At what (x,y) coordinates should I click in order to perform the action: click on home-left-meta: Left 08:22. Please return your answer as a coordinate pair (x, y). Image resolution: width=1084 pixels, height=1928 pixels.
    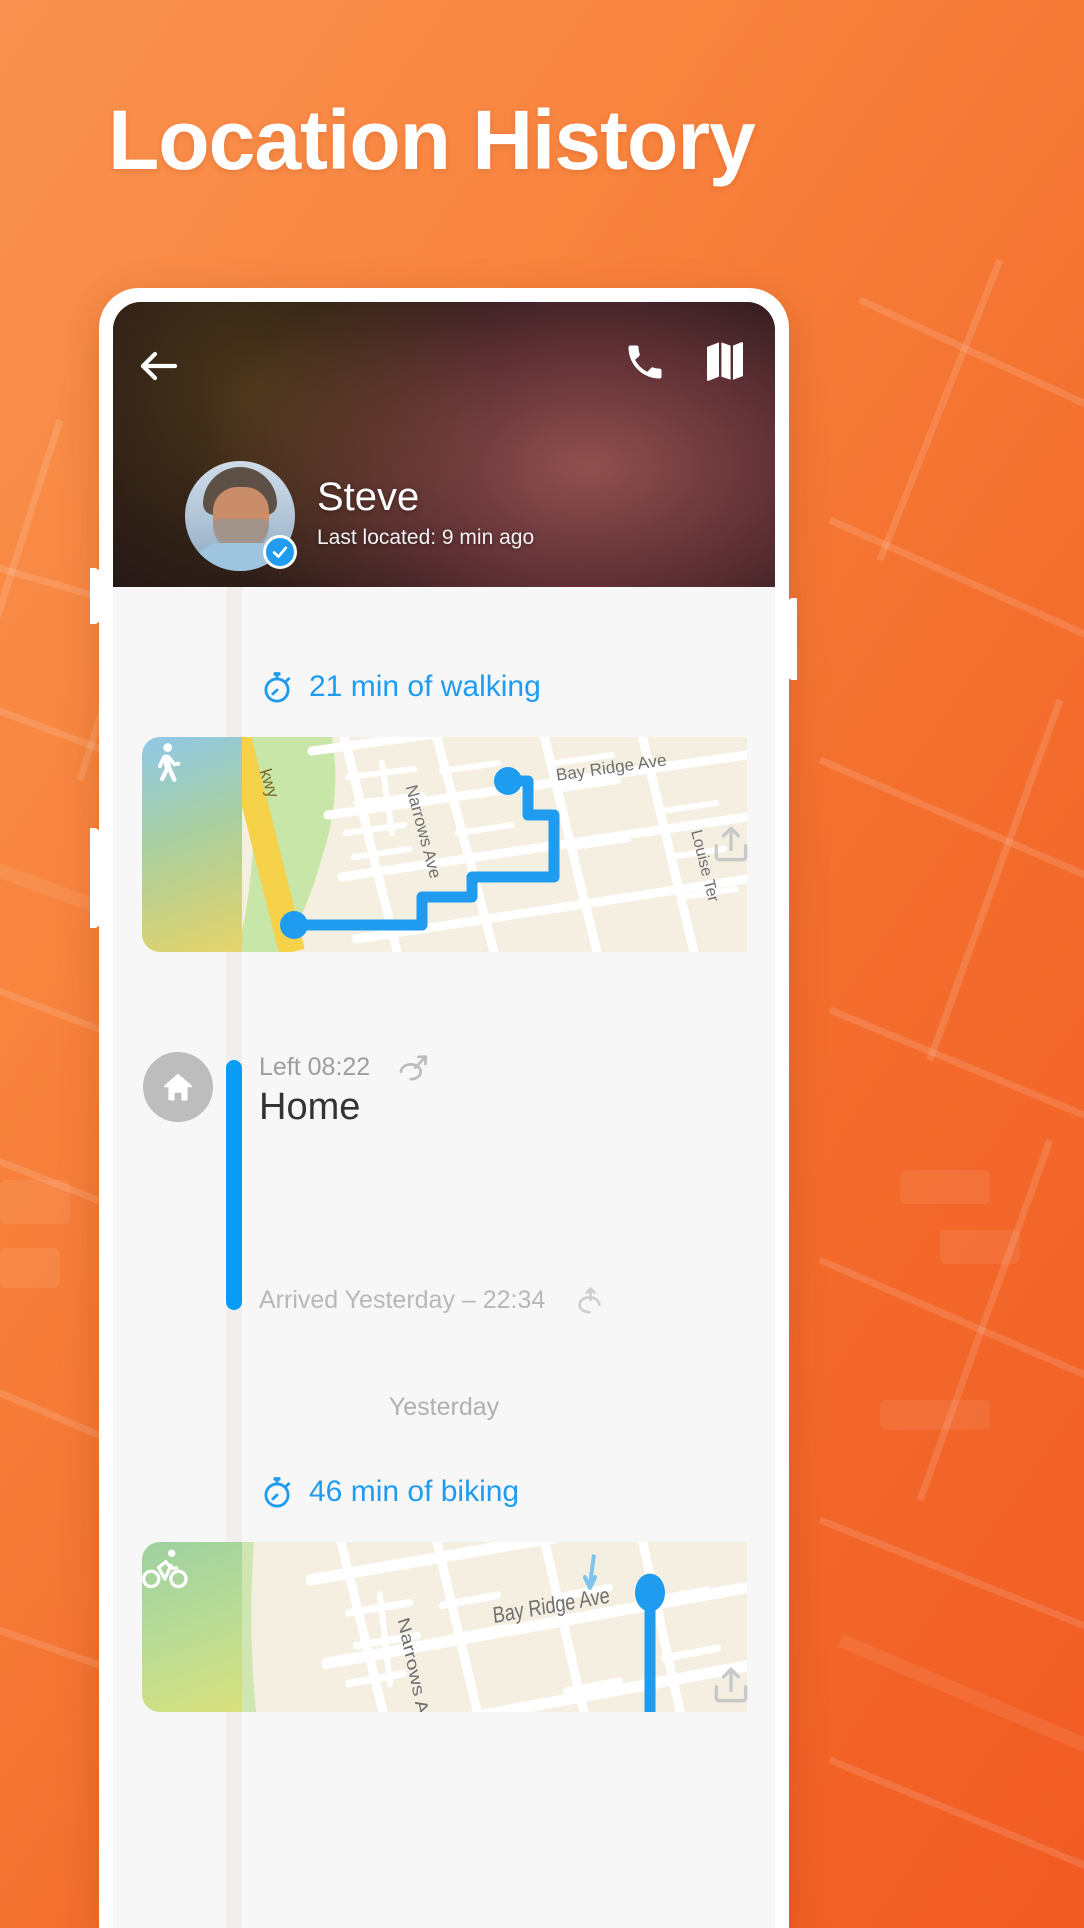
    Looking at the image, I should click on (444, 1067).